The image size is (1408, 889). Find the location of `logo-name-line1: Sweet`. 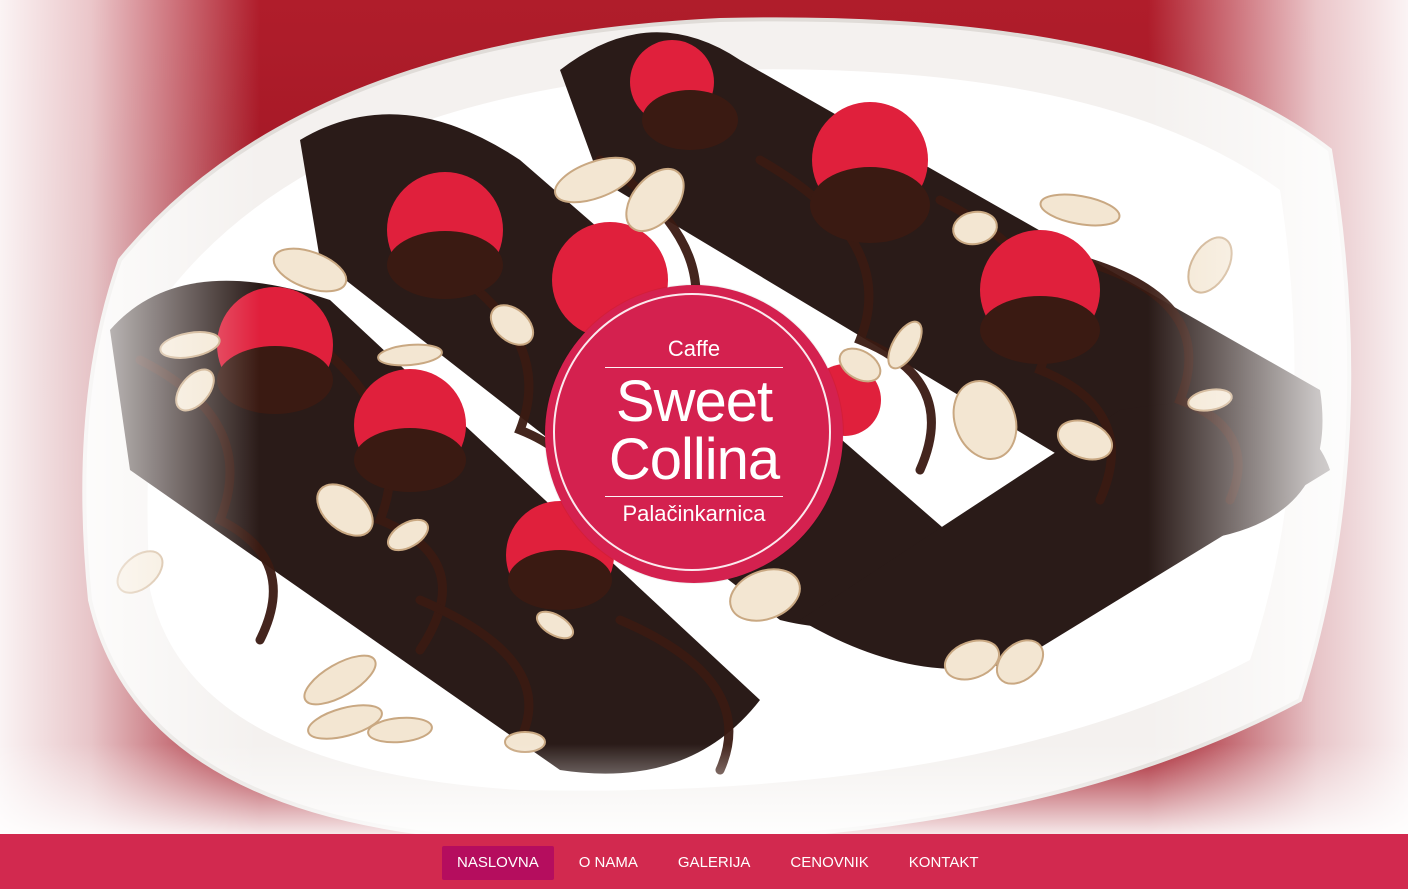

logo-name-line1: Sweet is located at coordinates (694, 401).